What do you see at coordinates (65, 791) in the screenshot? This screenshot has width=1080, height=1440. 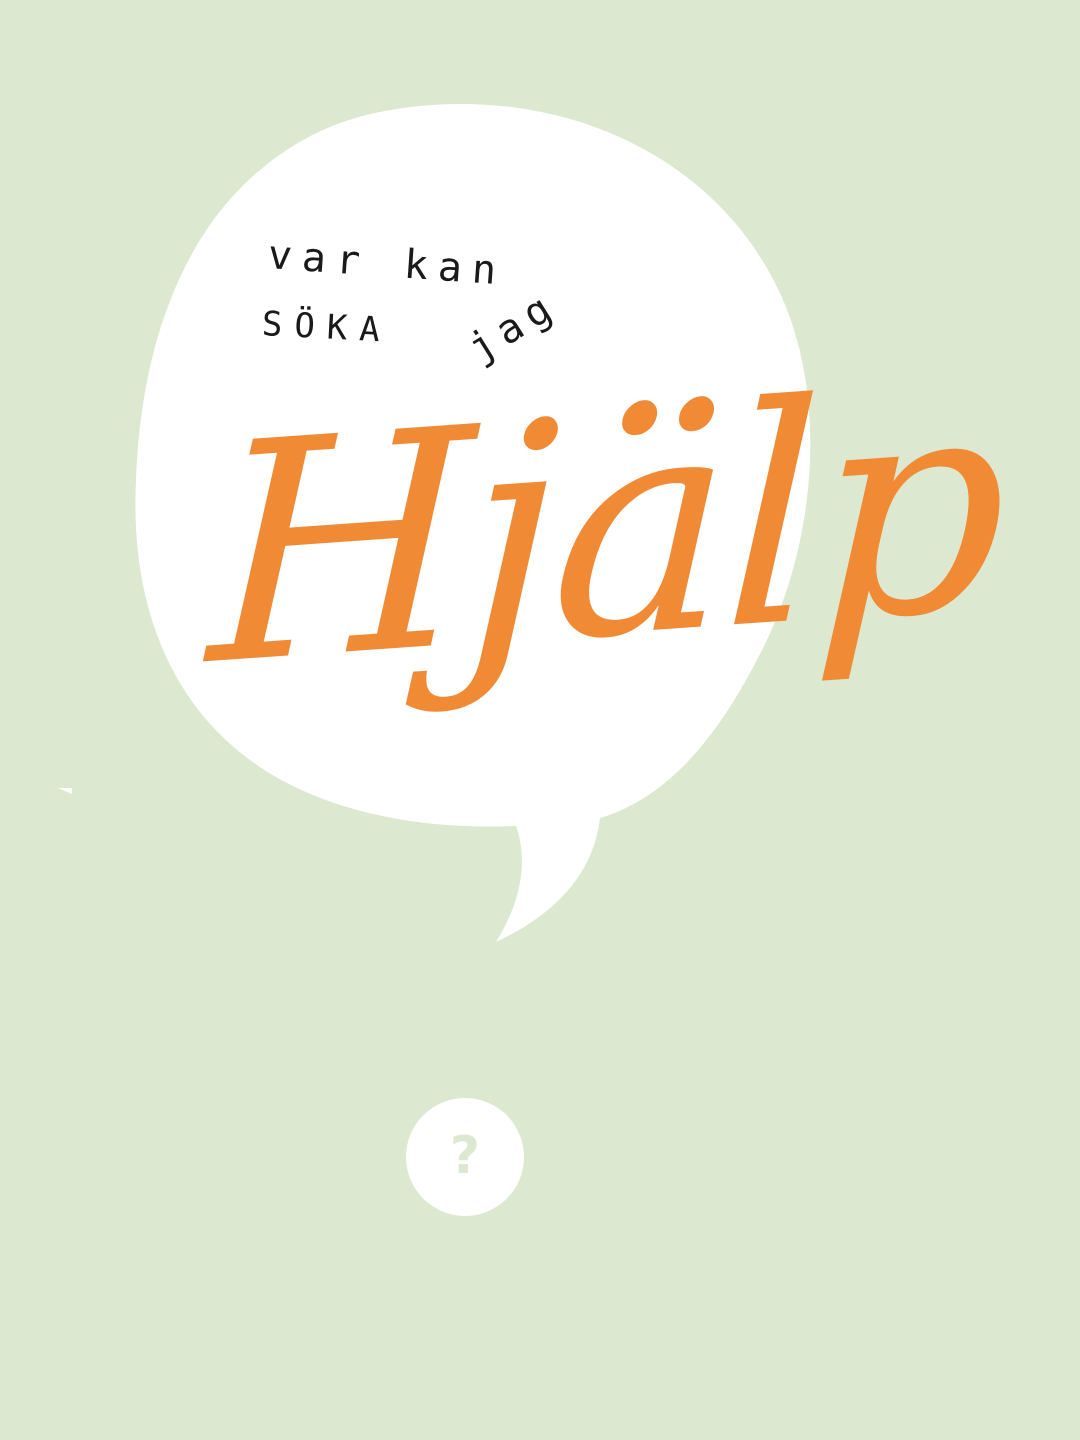 I see `decorative-mark` at bounding box center [65, 791].